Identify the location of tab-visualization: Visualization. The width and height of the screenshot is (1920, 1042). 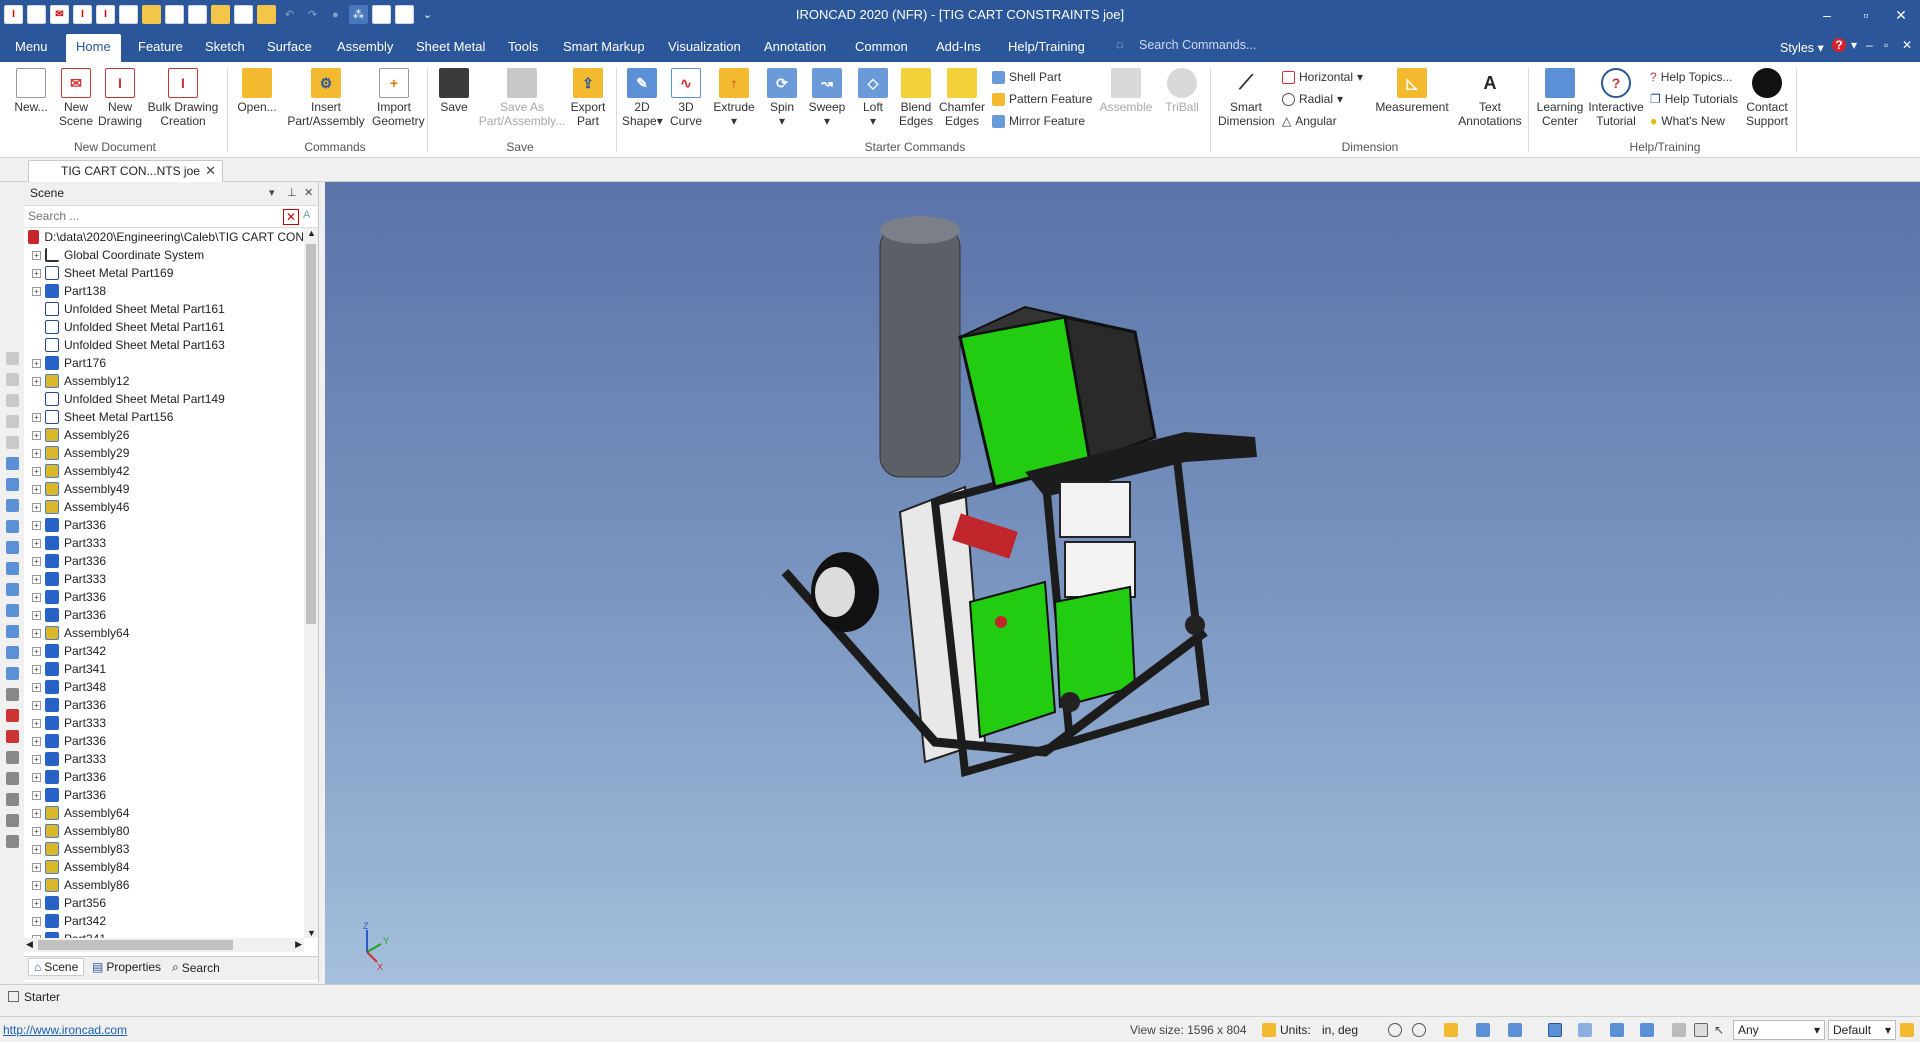
(704, 48).